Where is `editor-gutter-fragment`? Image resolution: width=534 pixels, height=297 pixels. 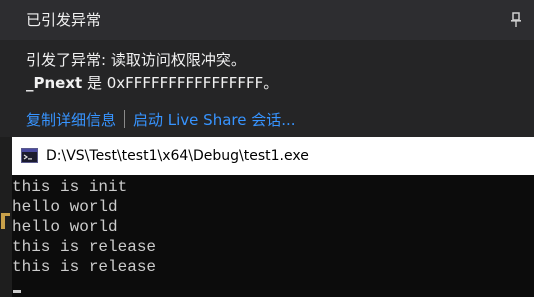 editor-gutter-fragment is located at coordinates (6, 217).